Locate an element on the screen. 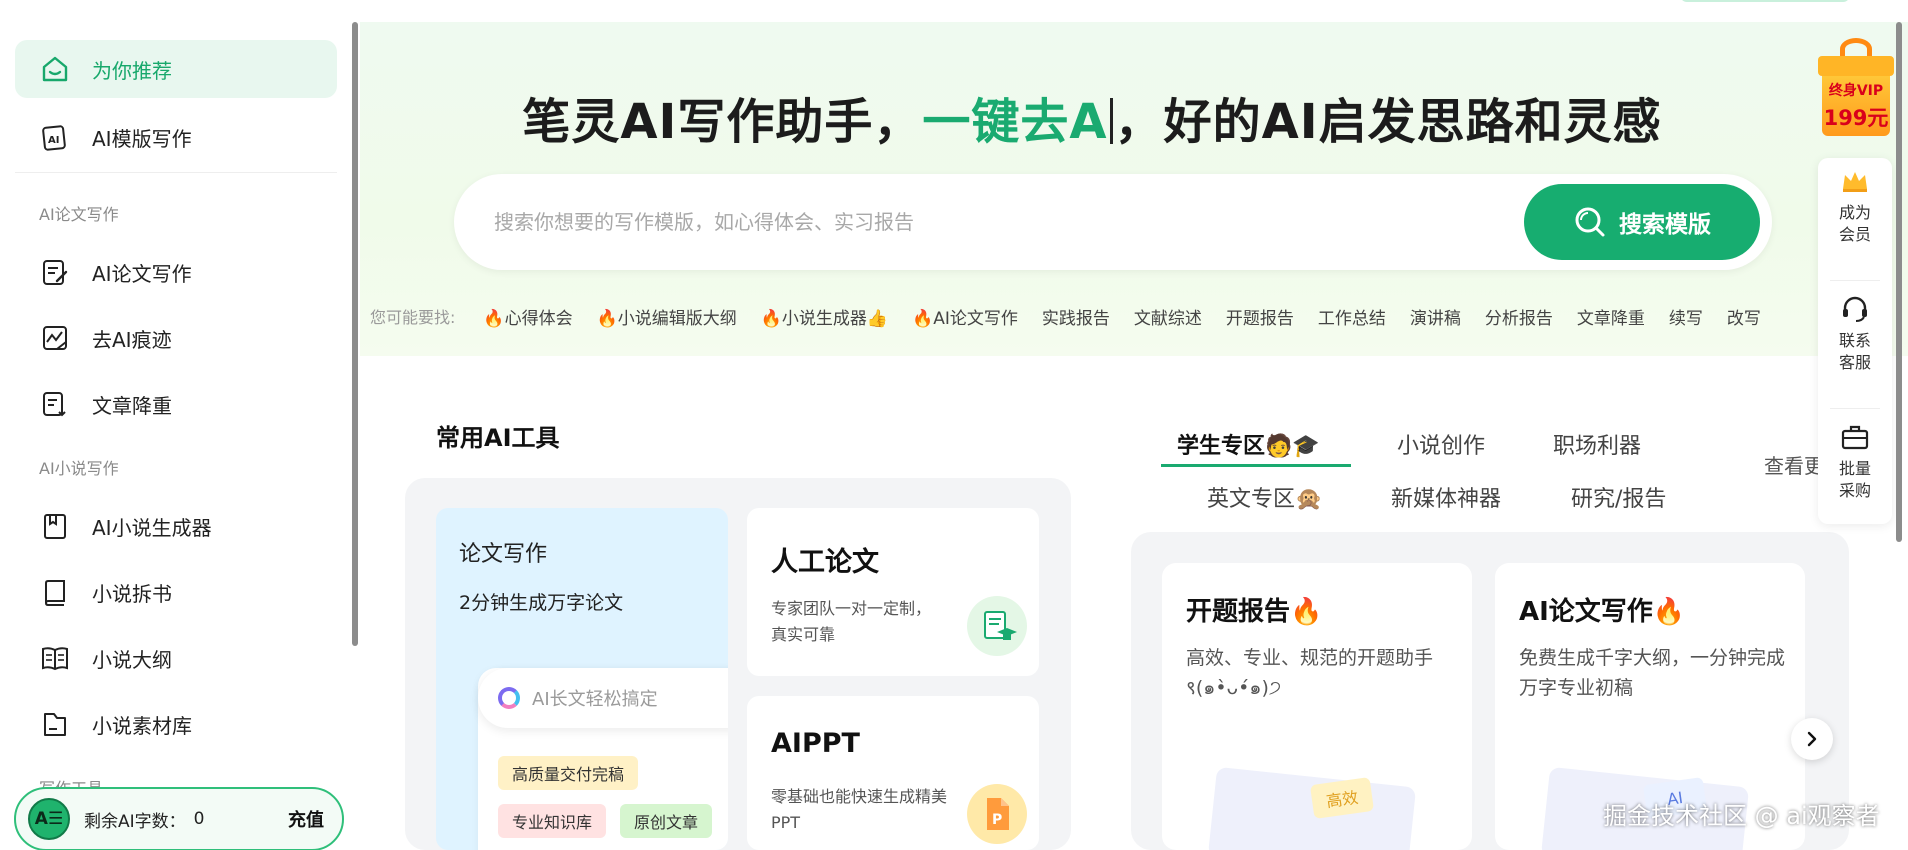  ai-longtext-label: AI长文轻松搞定 is located at coordinates (595, 699).